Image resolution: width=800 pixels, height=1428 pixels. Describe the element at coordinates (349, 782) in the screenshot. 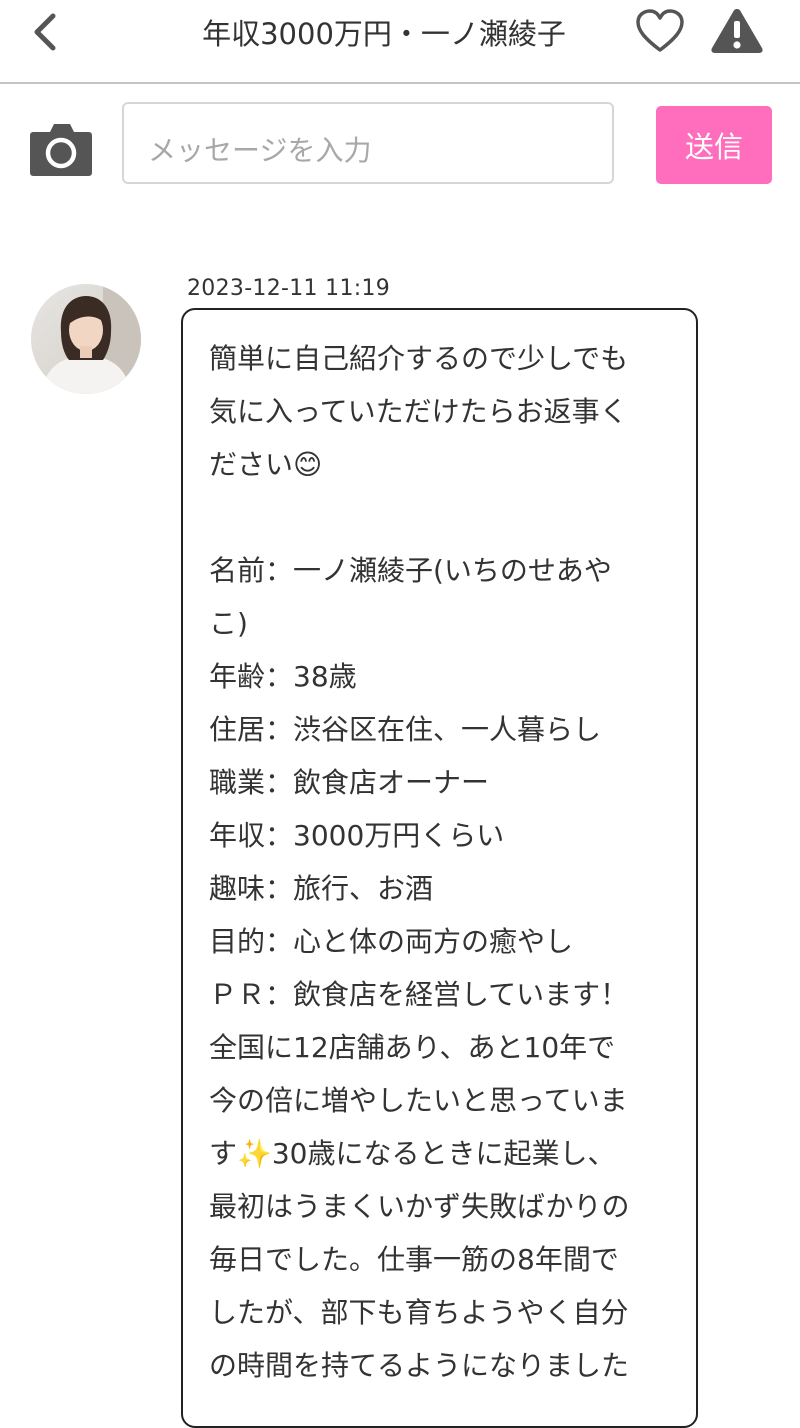

I see `message-line: 職業：飲食店オーナー` at that location.